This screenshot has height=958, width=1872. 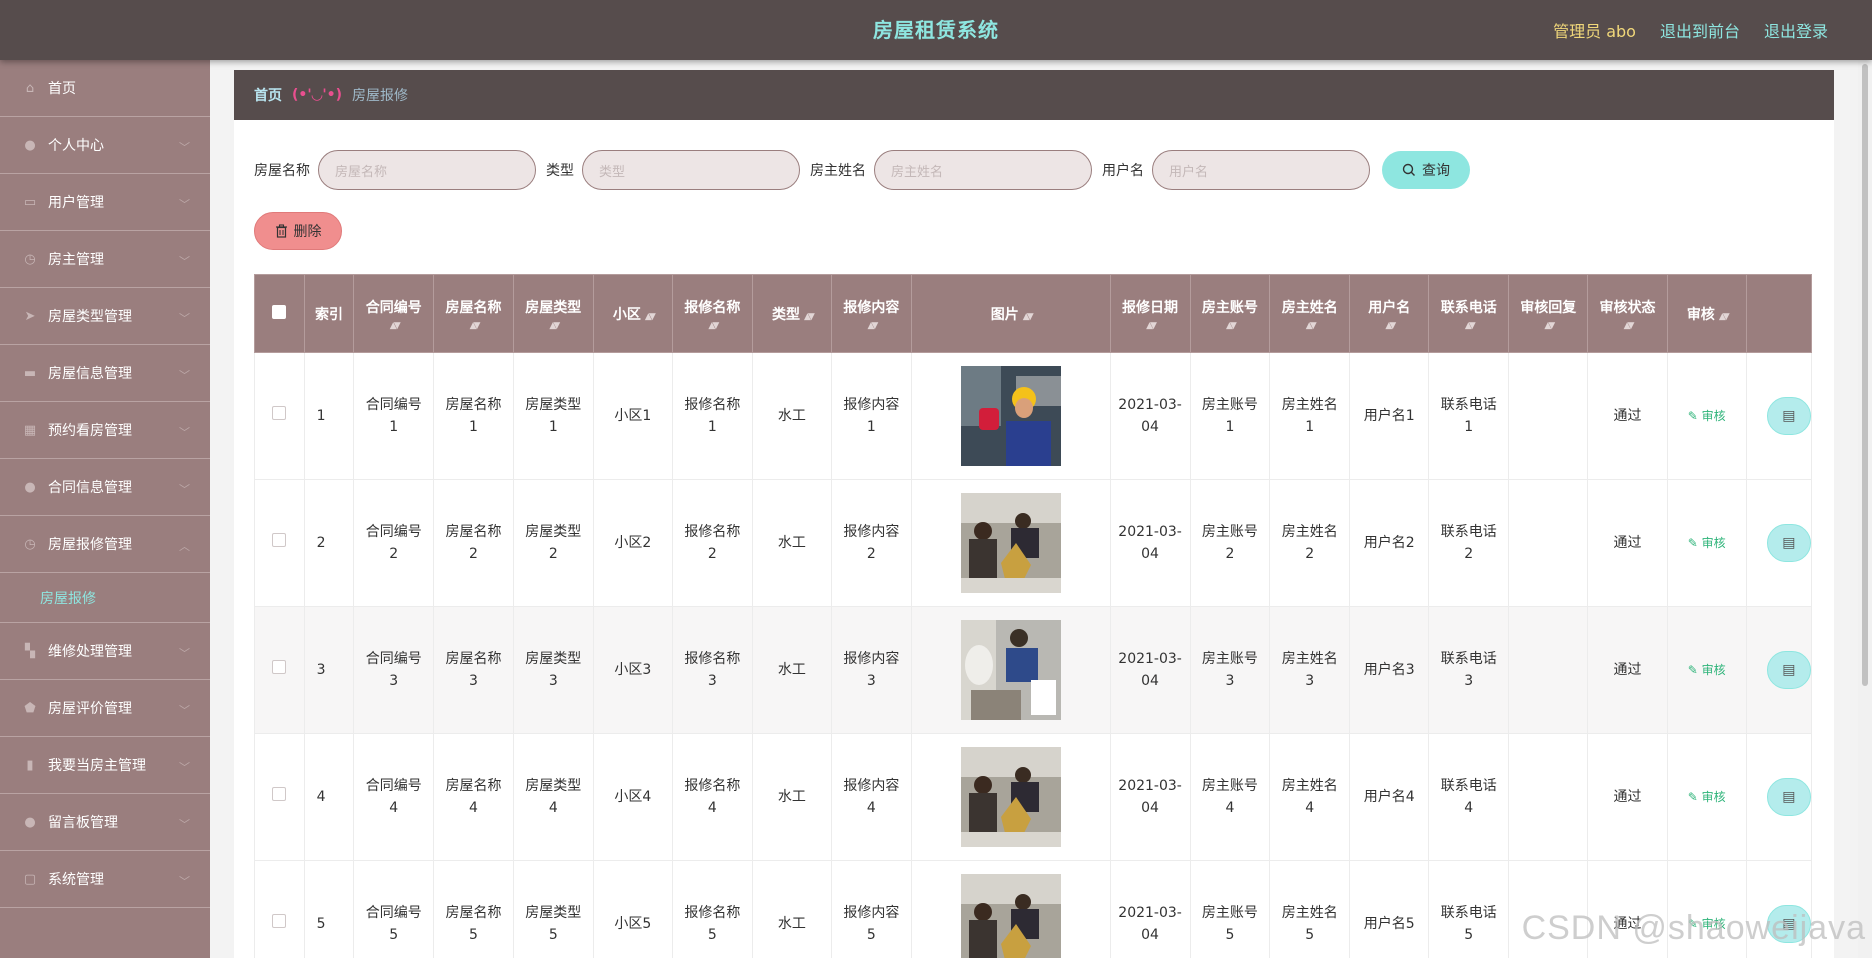 What do you see at coordinates (105, 487) in the screenshot?
I see `sidebar-item: ● 合同信息管理 ﹀` at bounding box center [105, 487].